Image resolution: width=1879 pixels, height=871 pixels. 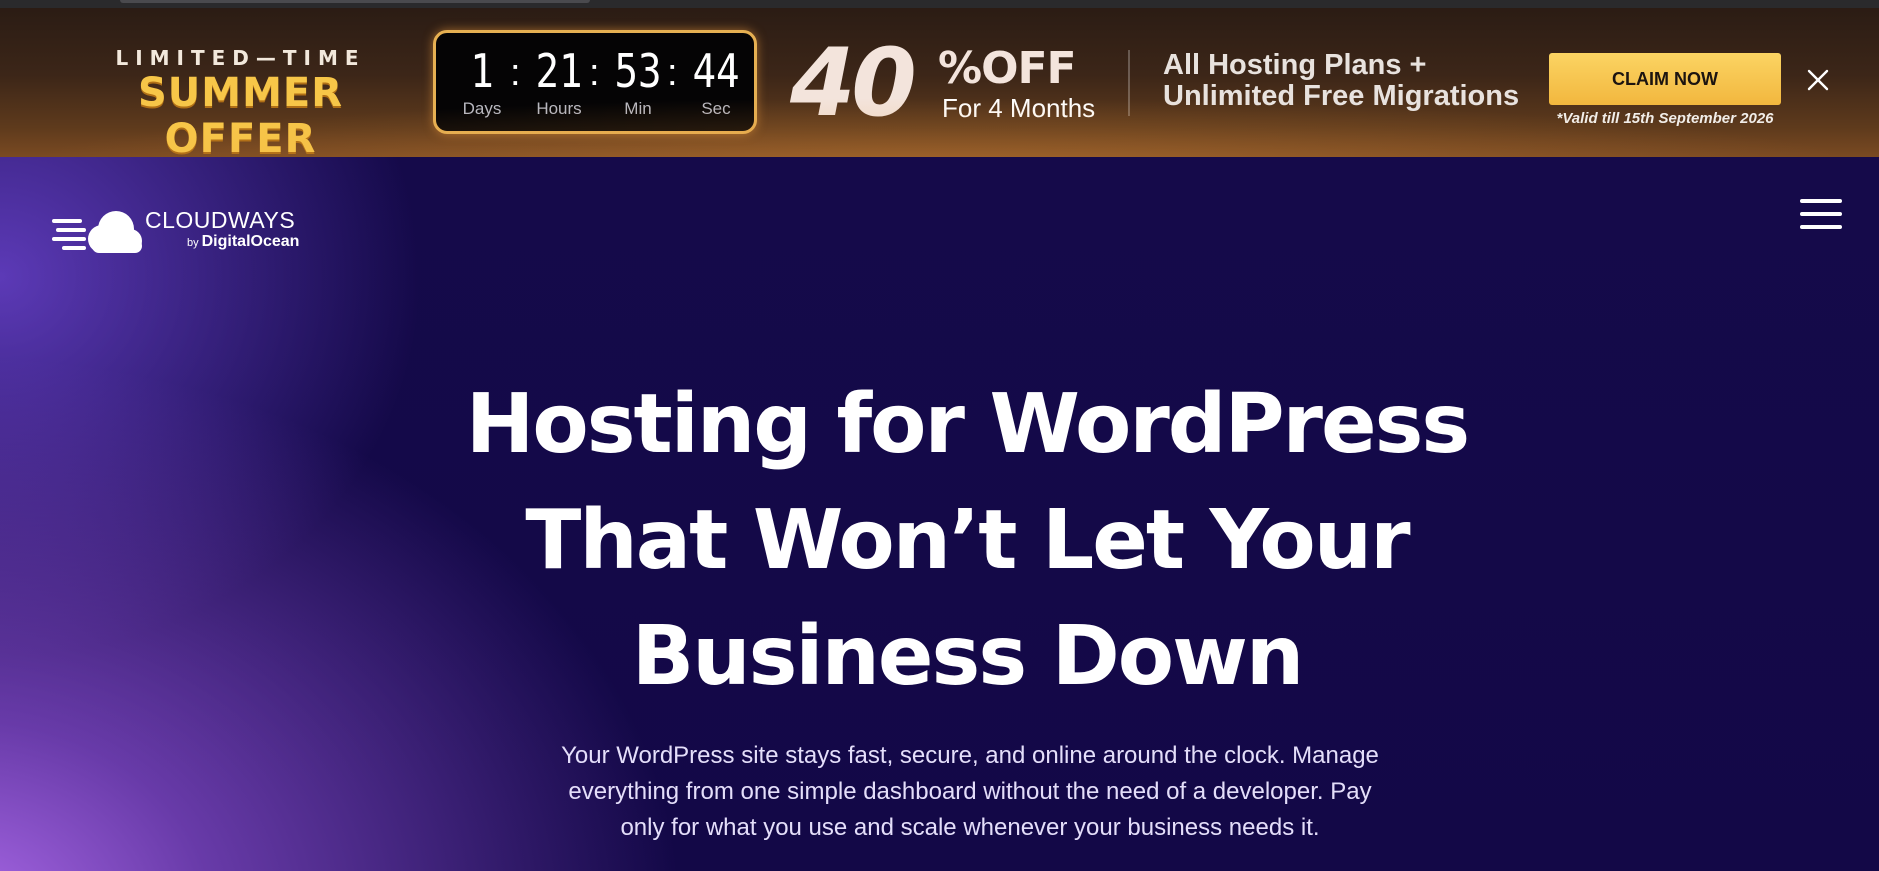 I want to click on logo-parent: DigitalOcean, so click(x=250, y=241).